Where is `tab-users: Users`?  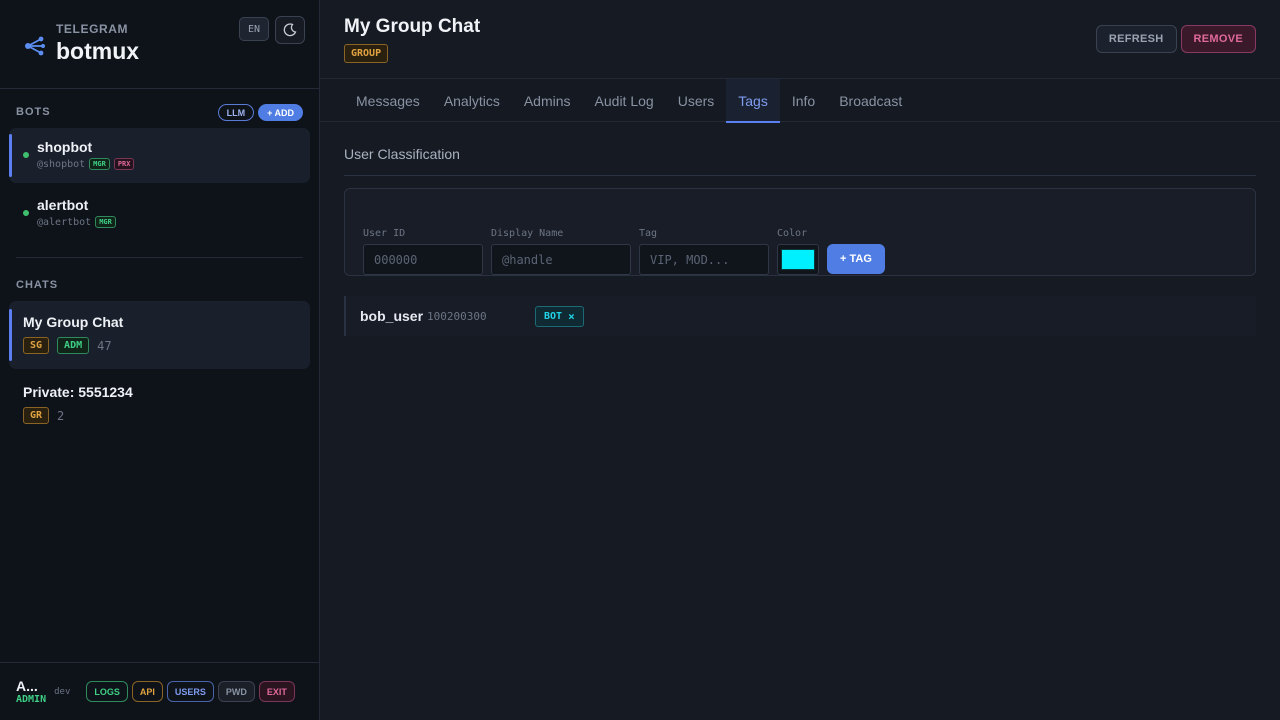 tab-users: Users is located at coordinates (696, 100).